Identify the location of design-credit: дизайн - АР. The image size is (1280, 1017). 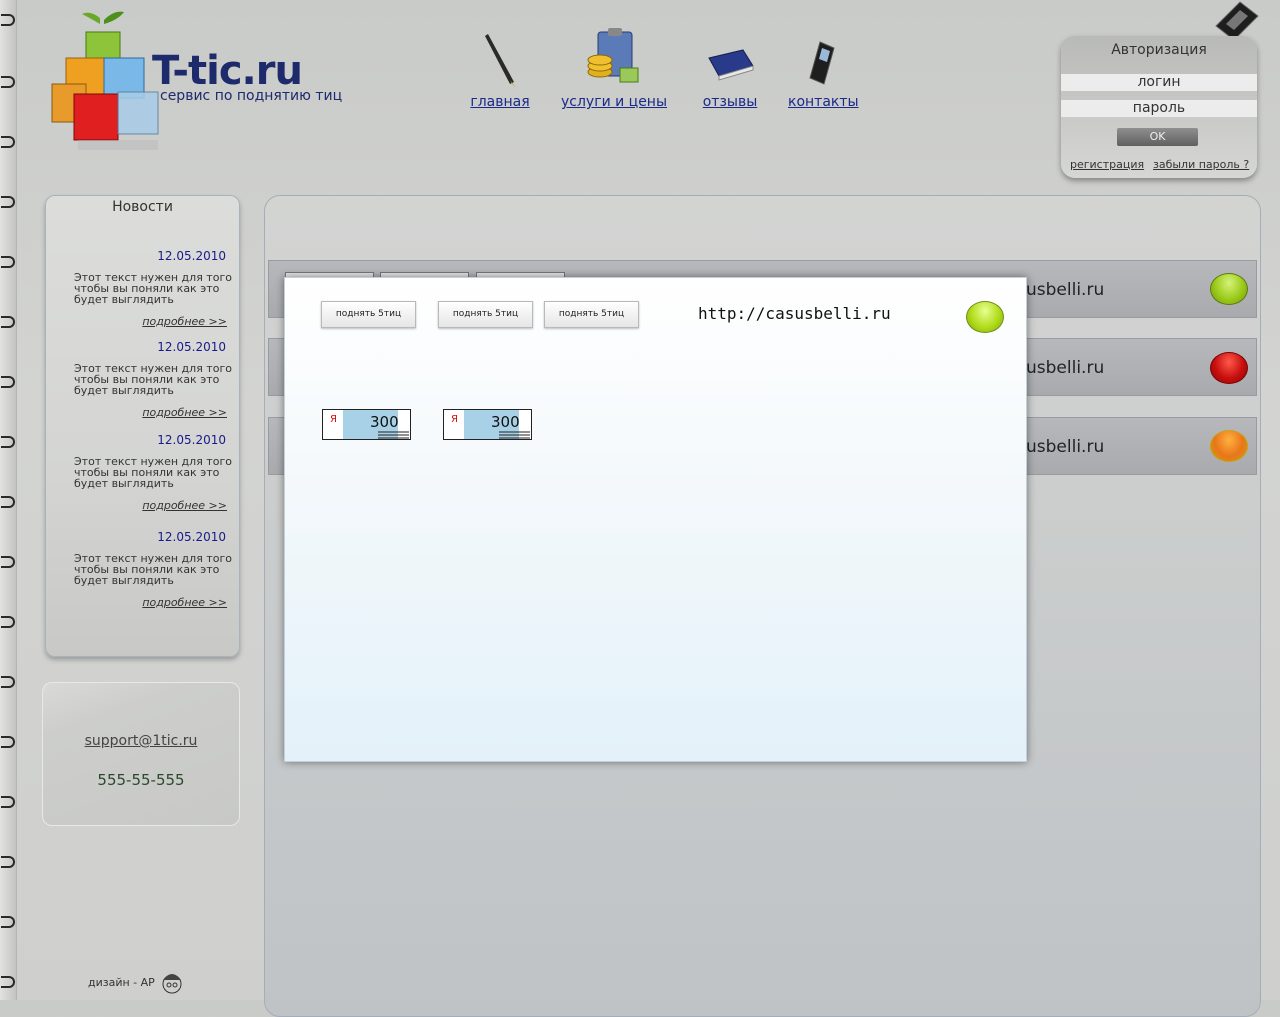
(121, 982).